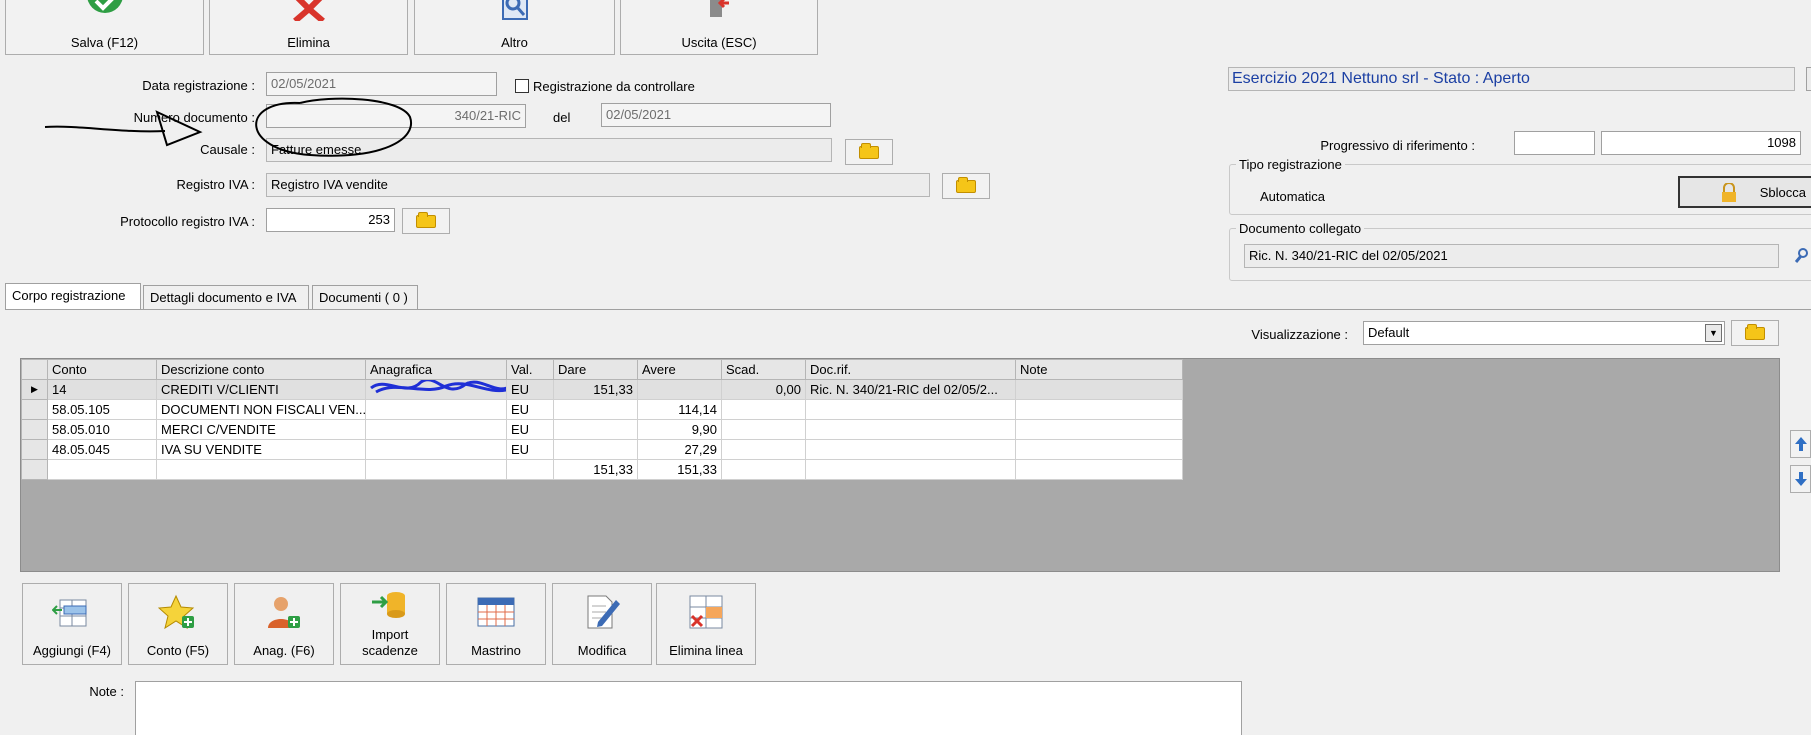 This screenshot has width=1811, height=735. I want to click on mastrino-label: Mastrino, so click(496, 650).